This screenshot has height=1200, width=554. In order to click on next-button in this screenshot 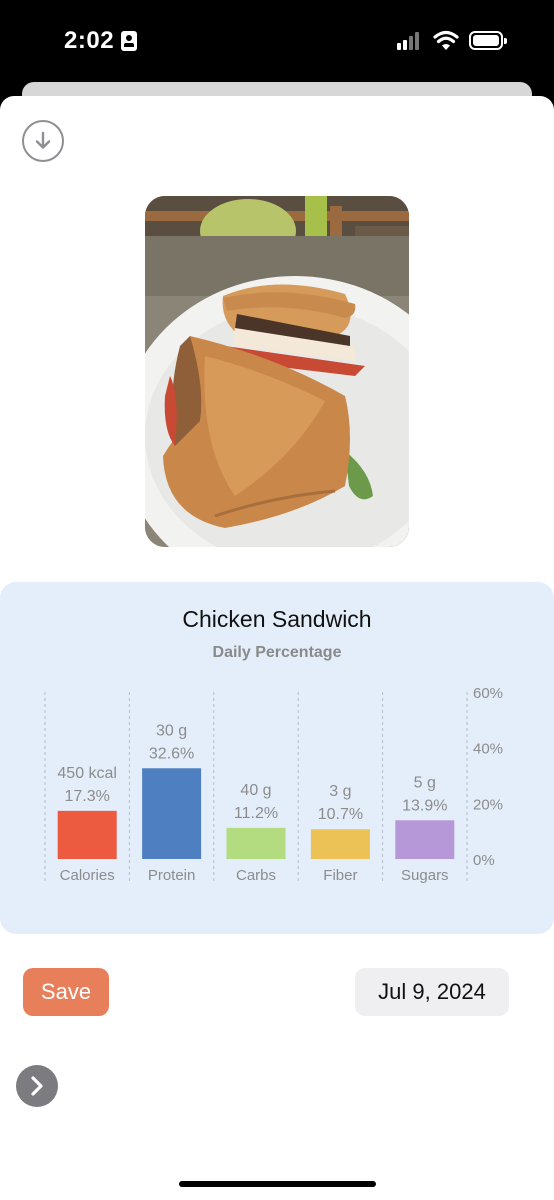, I will do `click(37, 1086)`.